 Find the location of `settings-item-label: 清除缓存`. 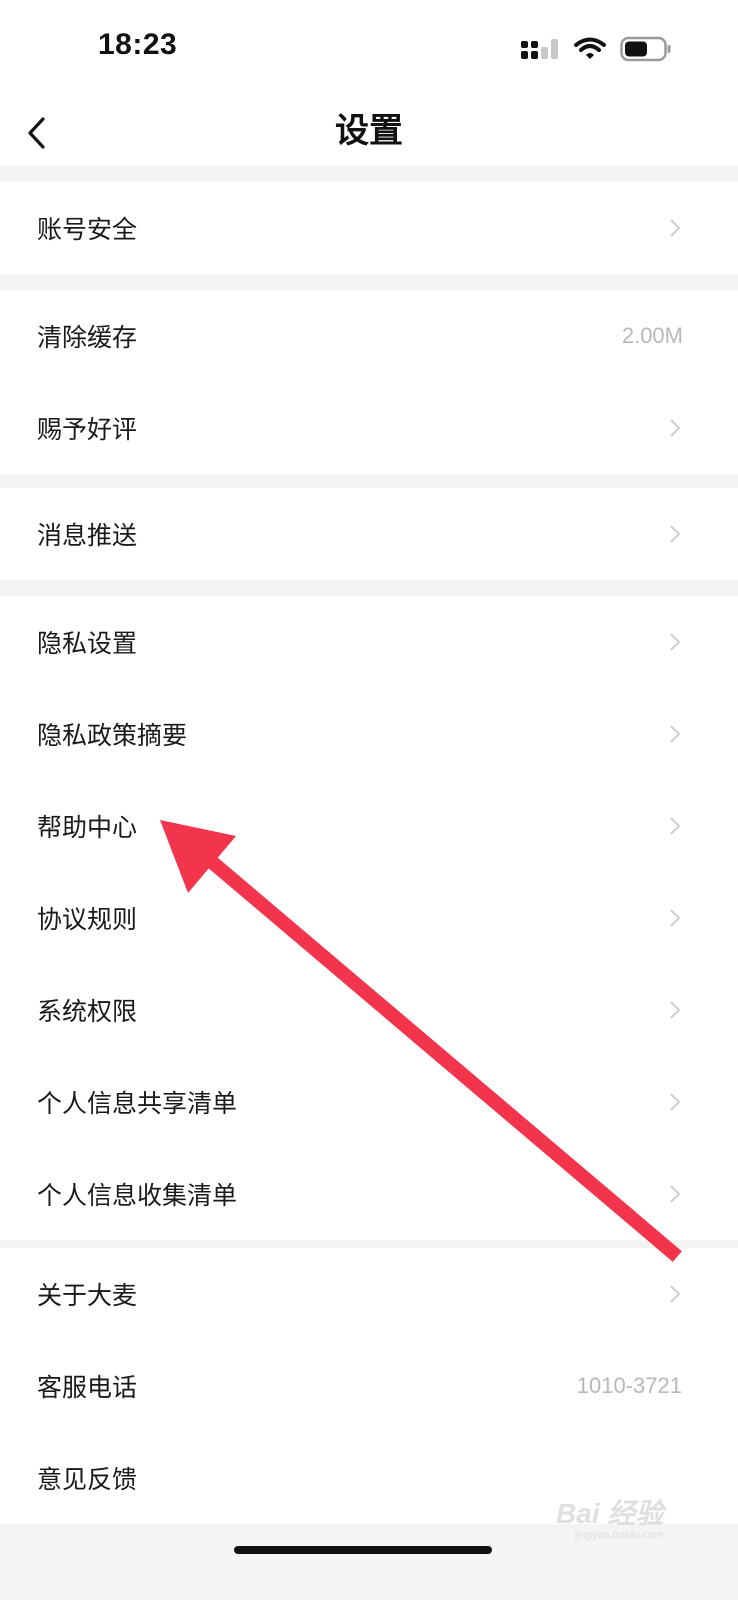

settings-item-label: 清除缓存 is located at coordinates (87, 337).